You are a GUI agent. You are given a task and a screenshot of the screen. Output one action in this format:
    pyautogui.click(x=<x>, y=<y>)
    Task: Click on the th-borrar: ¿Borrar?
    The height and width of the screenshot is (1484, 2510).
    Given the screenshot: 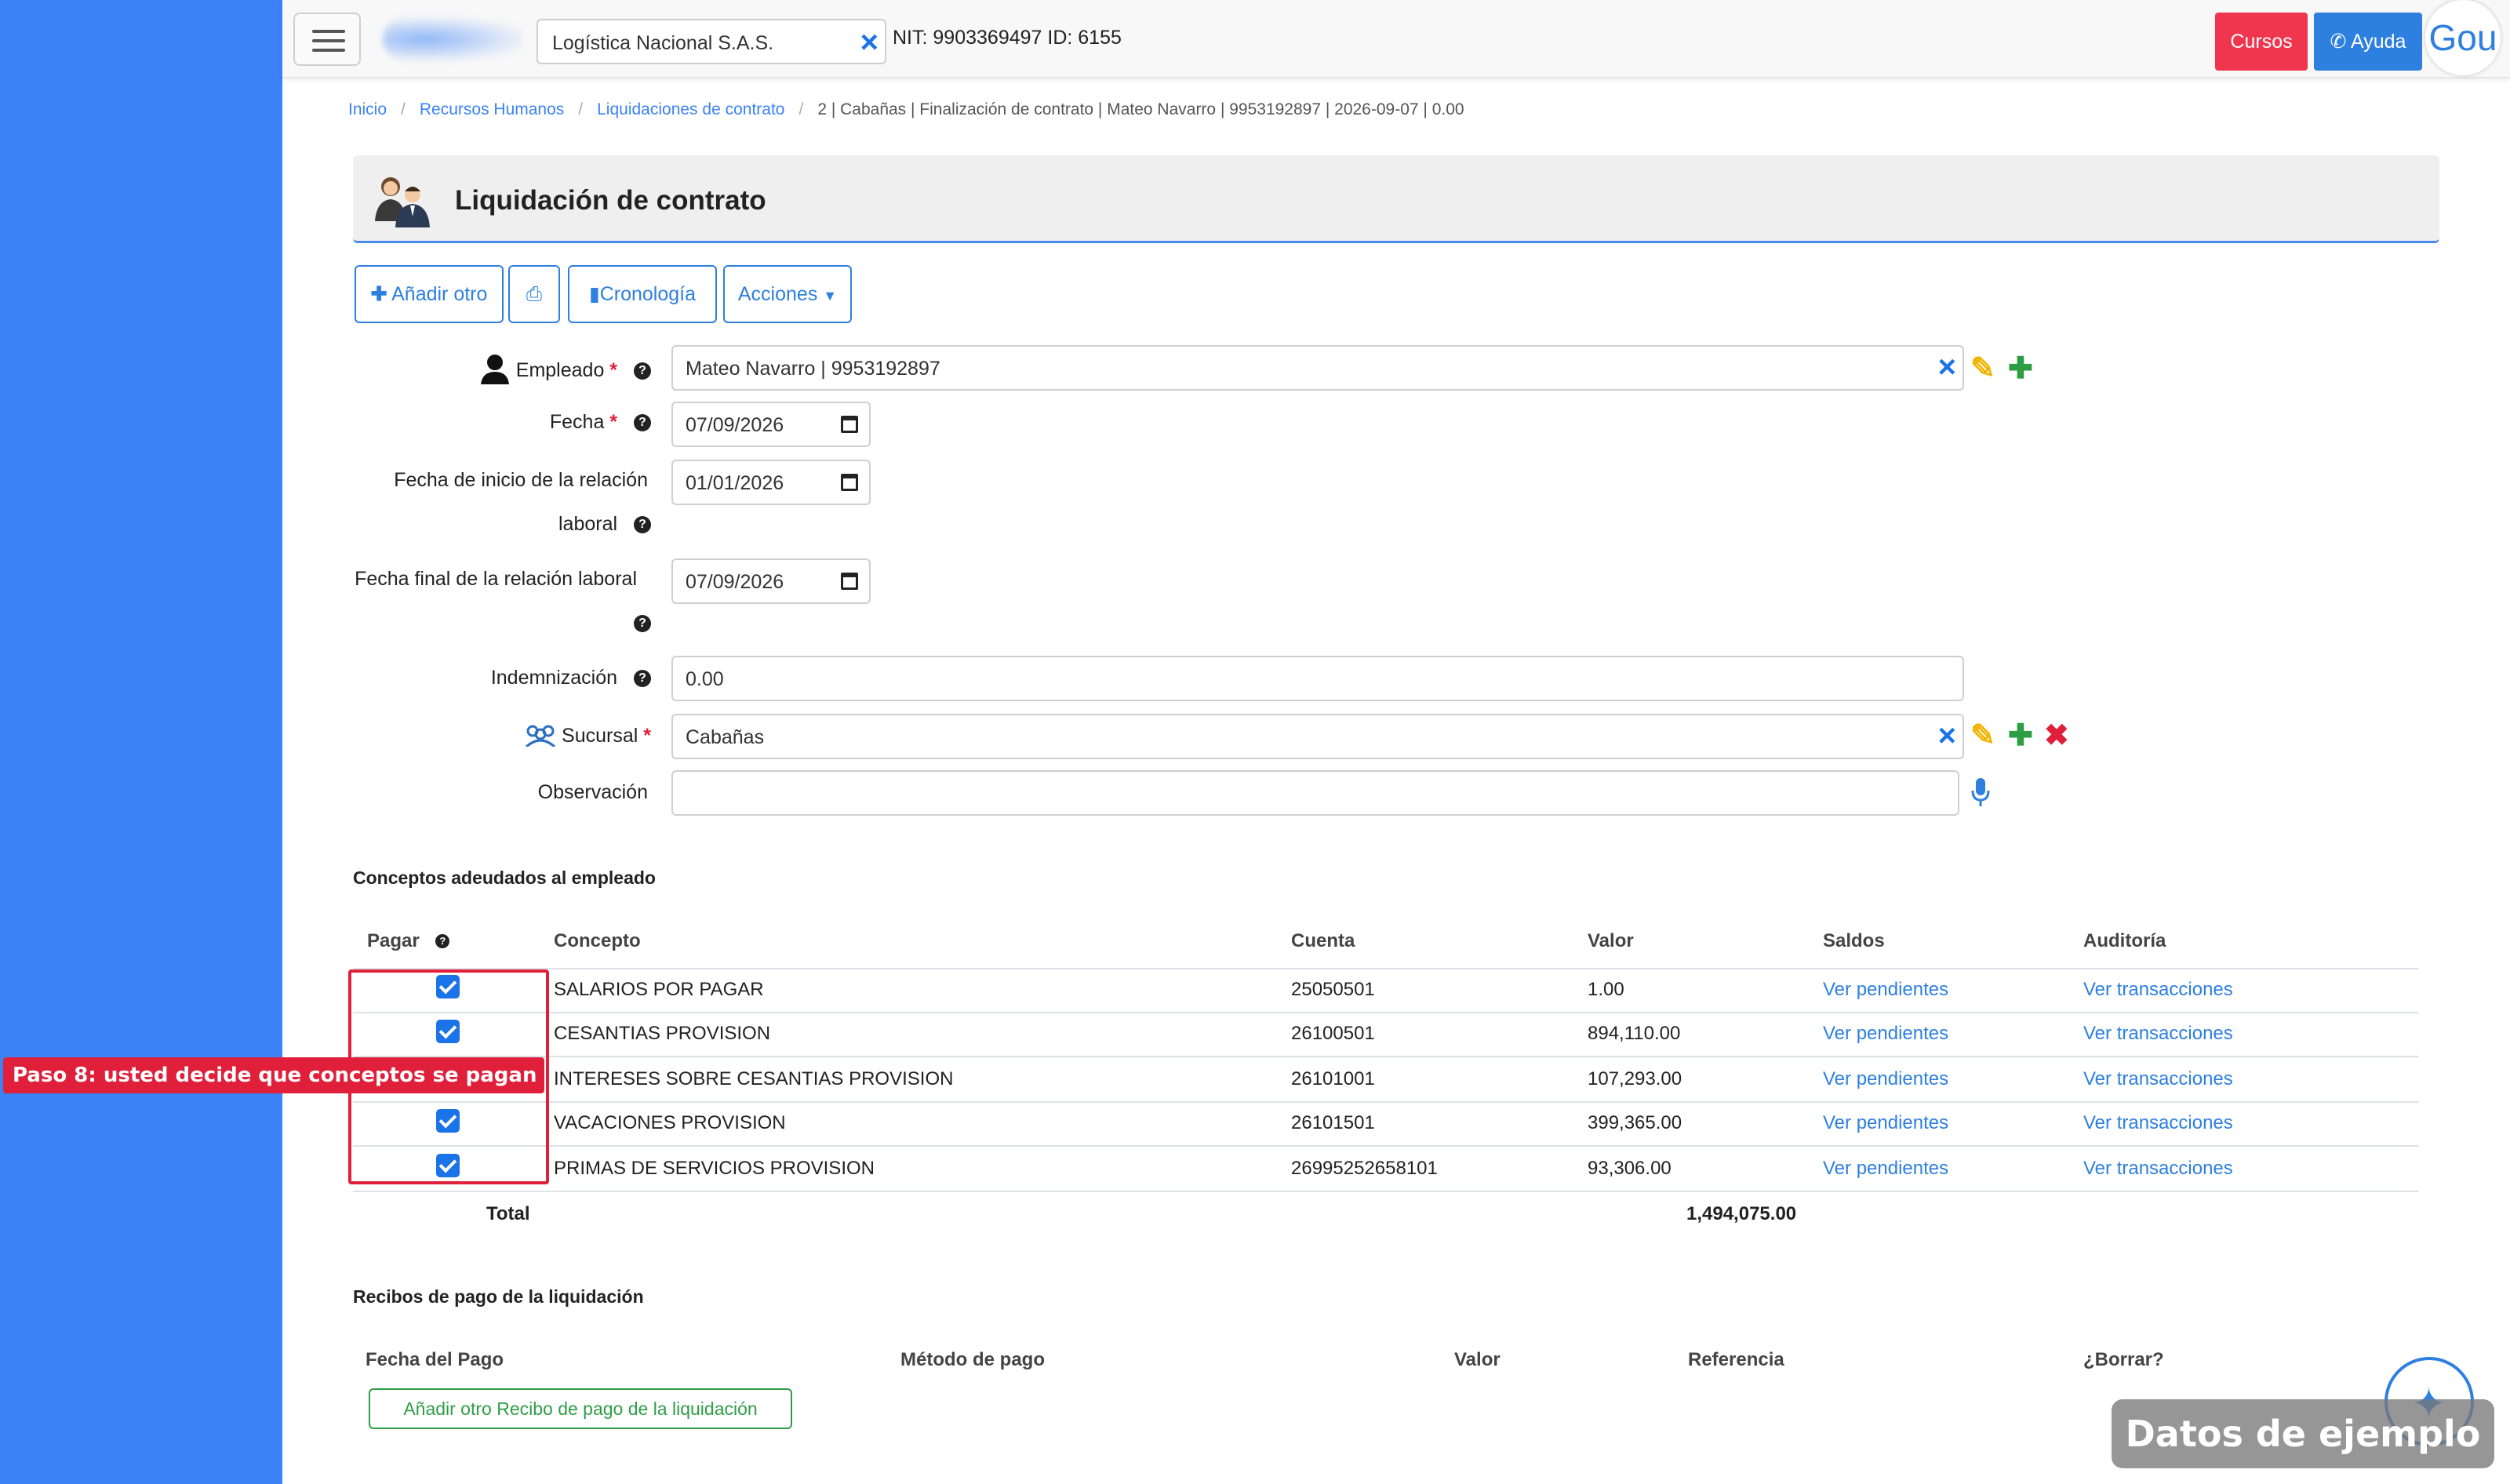 What is the action you would take?
    pyautogui.click(x=2123, y=1359)
    